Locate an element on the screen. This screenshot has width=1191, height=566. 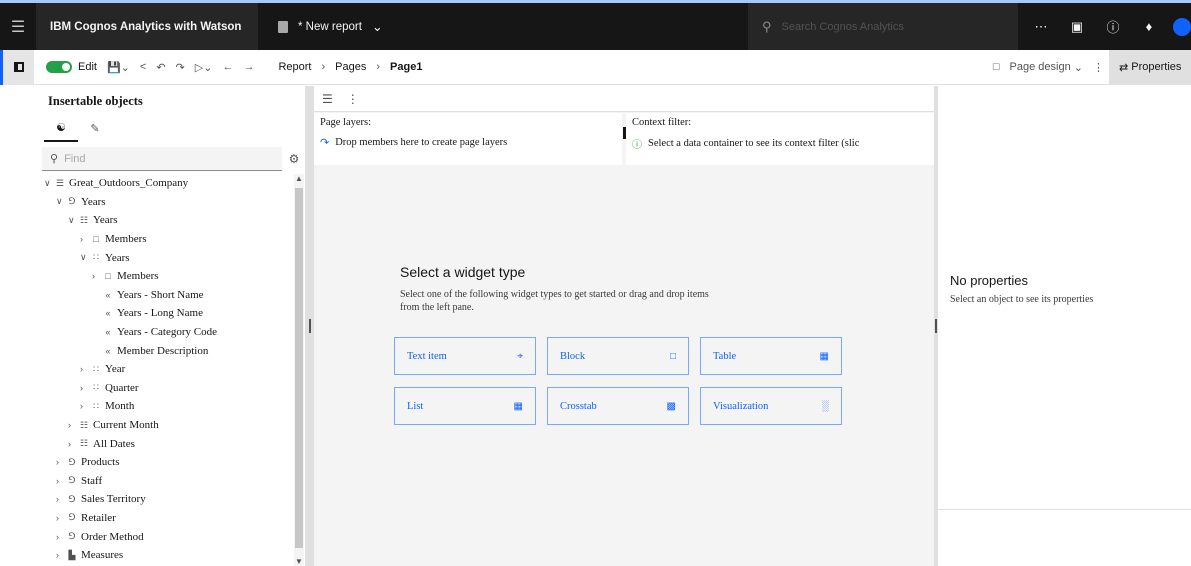
tree-item-label: Years - Short Name is located at coordinates (160, 294).